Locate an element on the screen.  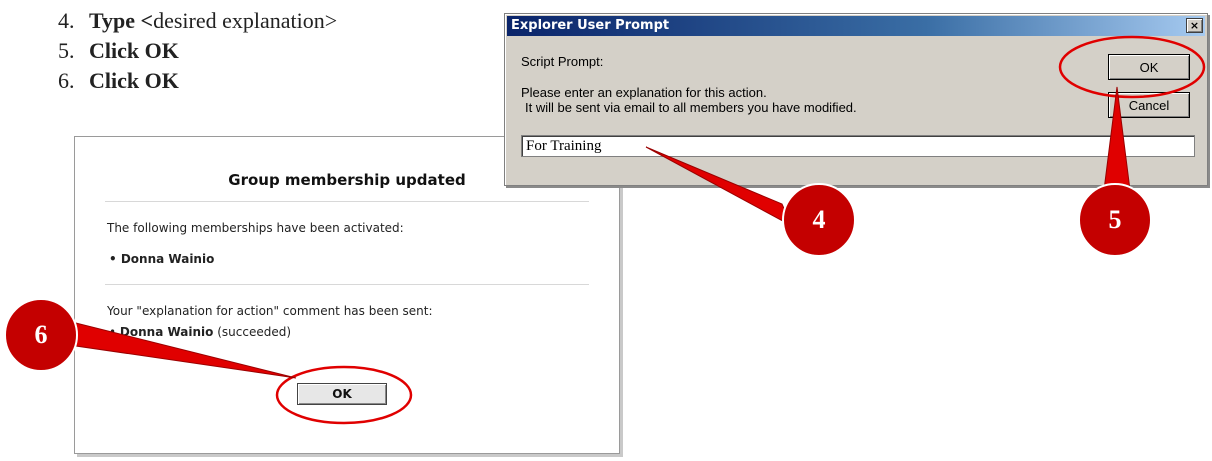
sent-member-status: (succeeded) is located at coordinates (252, 332).